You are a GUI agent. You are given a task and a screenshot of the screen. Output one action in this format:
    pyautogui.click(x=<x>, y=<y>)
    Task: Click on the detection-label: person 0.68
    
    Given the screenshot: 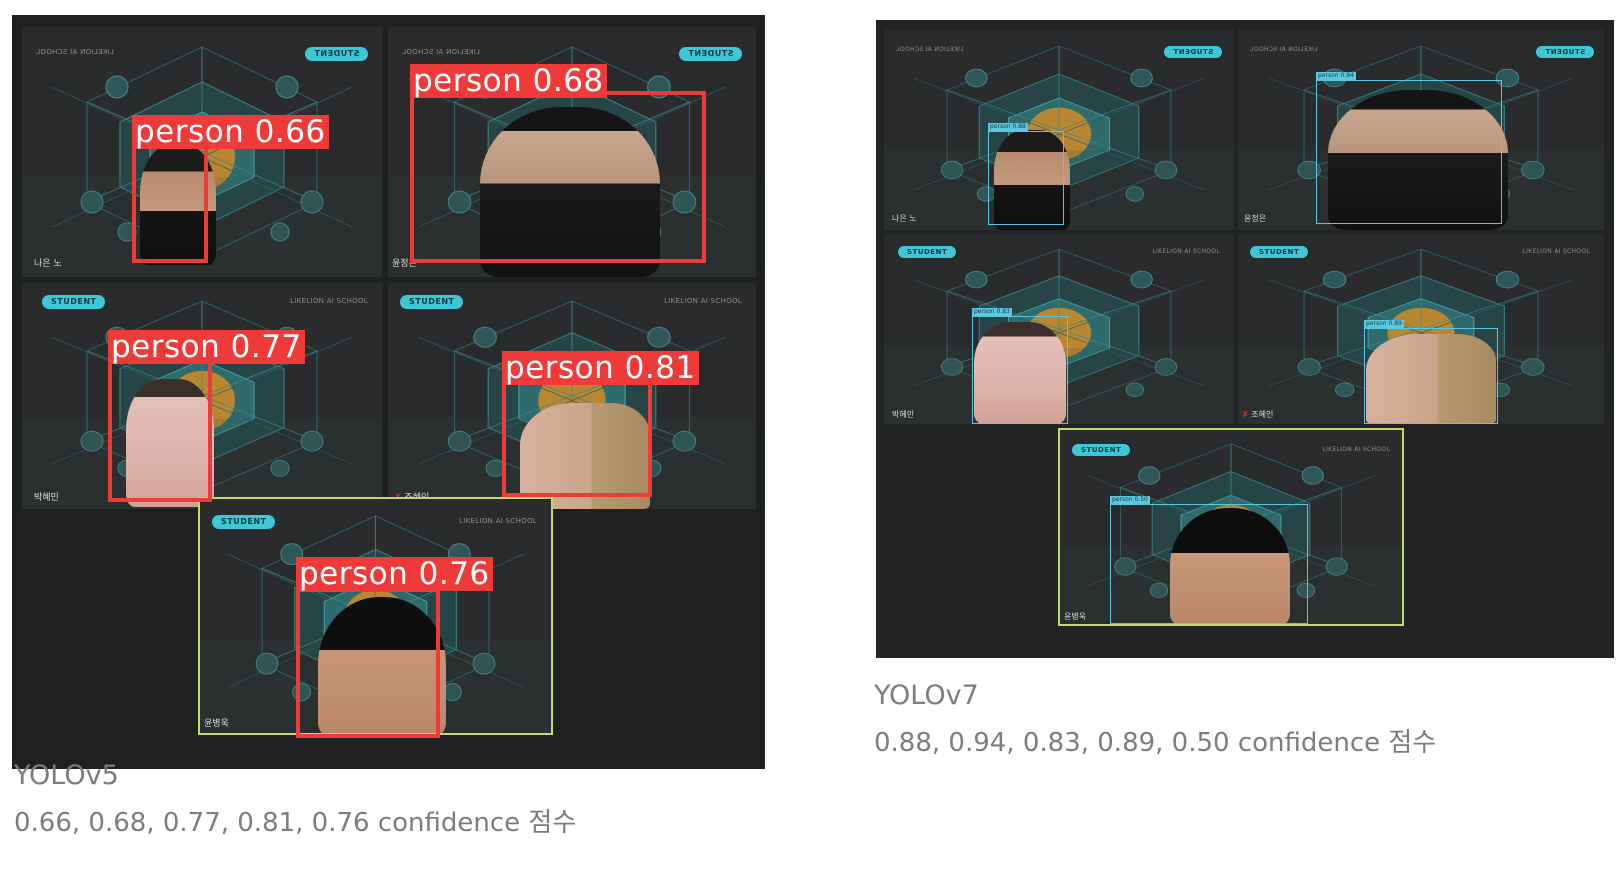 What is the action you would take?
    pyautogui.click(x=508, y=81)
    